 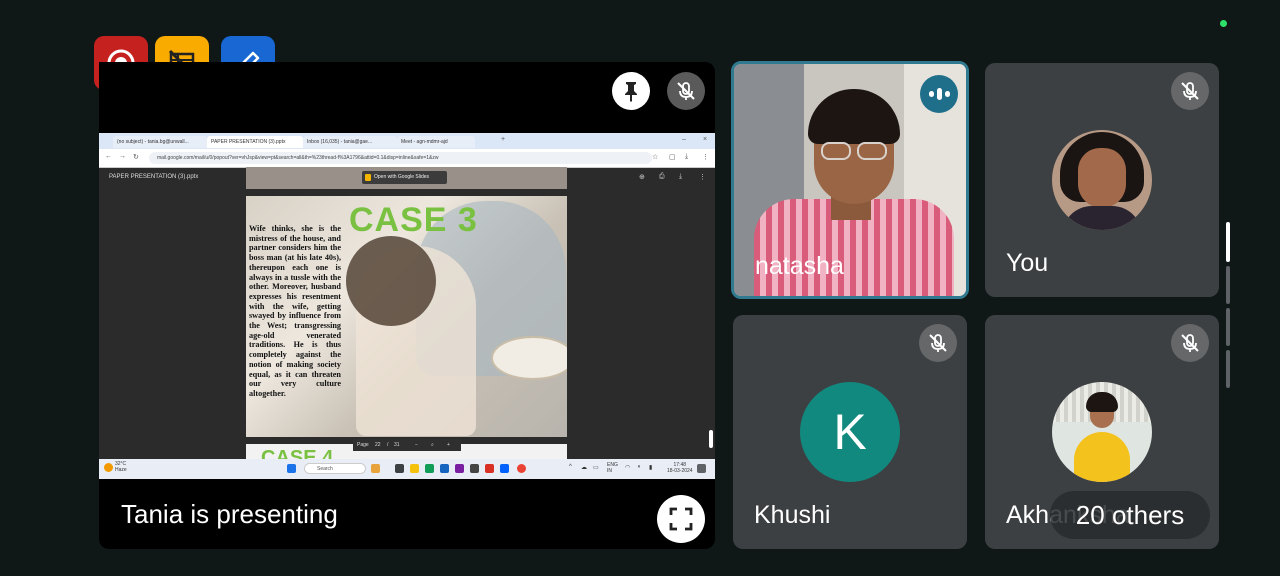 I want to click on mcafee-icon, so click(x=489, y=468).